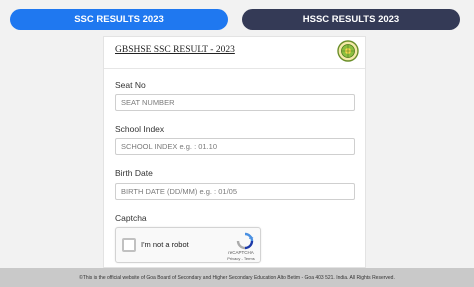  I want to click on recaptcha-logo-icon, so click(245, 241).